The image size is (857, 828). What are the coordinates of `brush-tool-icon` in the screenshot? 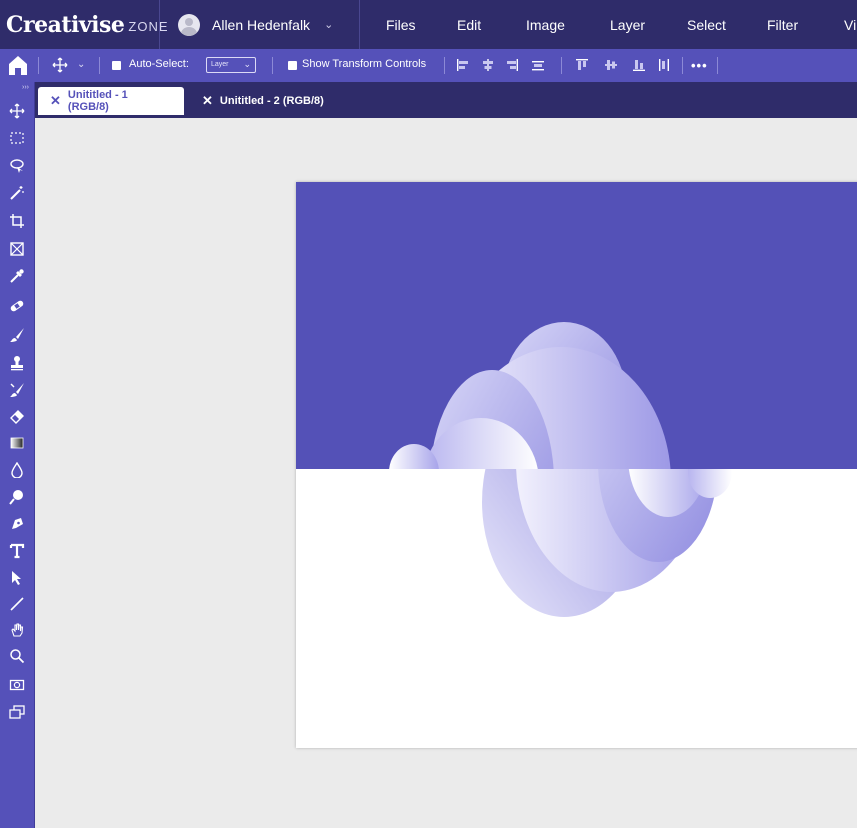 It's located at (17, 335).